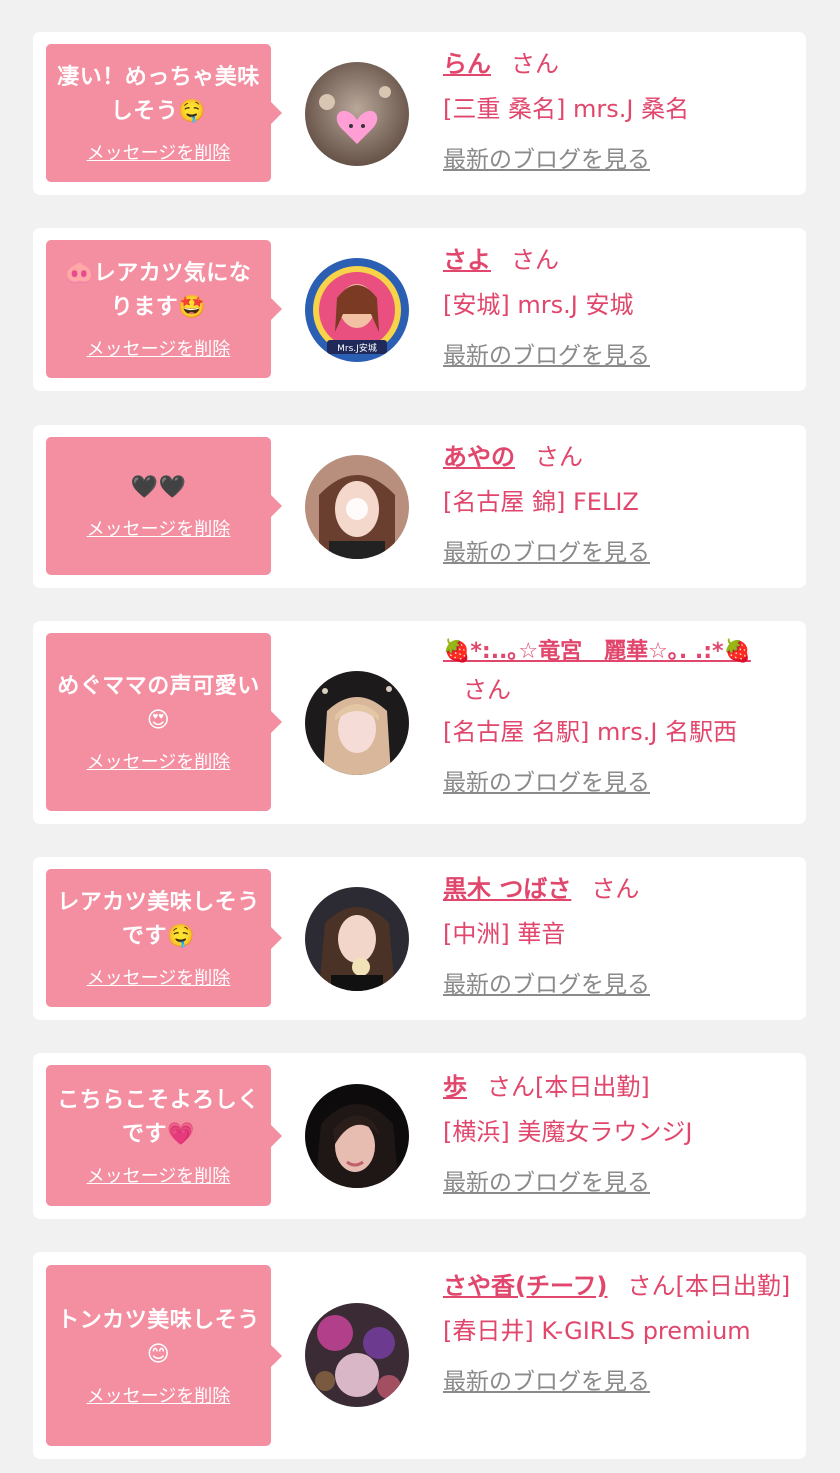  What do you see at coordinates (504, 934) in the screenshot?
I see `shop-name: [中洲] 華音` at bounding box center [504, 934].